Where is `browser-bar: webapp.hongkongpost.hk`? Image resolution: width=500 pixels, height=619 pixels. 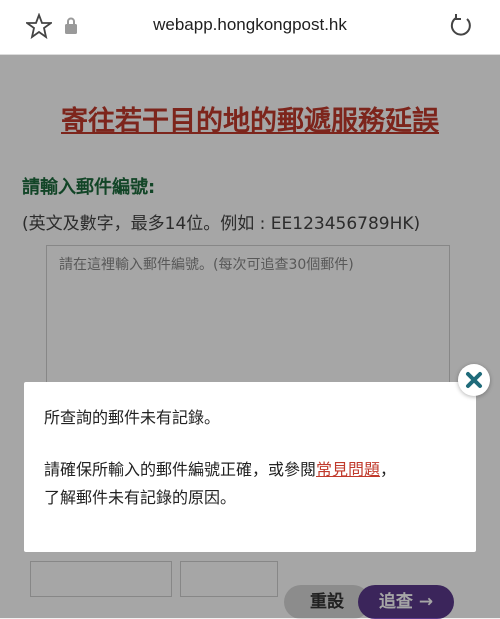
browser-bar: webapp.hongkongpost.hk is located at coordinates (250, 27).